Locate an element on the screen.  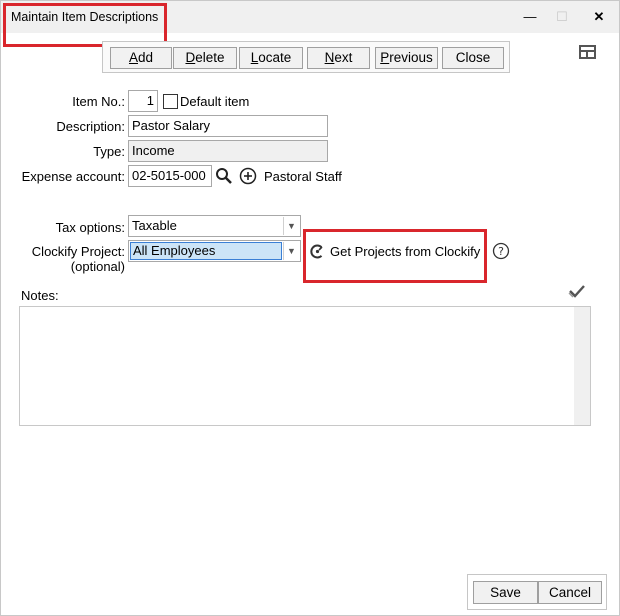
next-button: Next is located at coordinates (338, 58).